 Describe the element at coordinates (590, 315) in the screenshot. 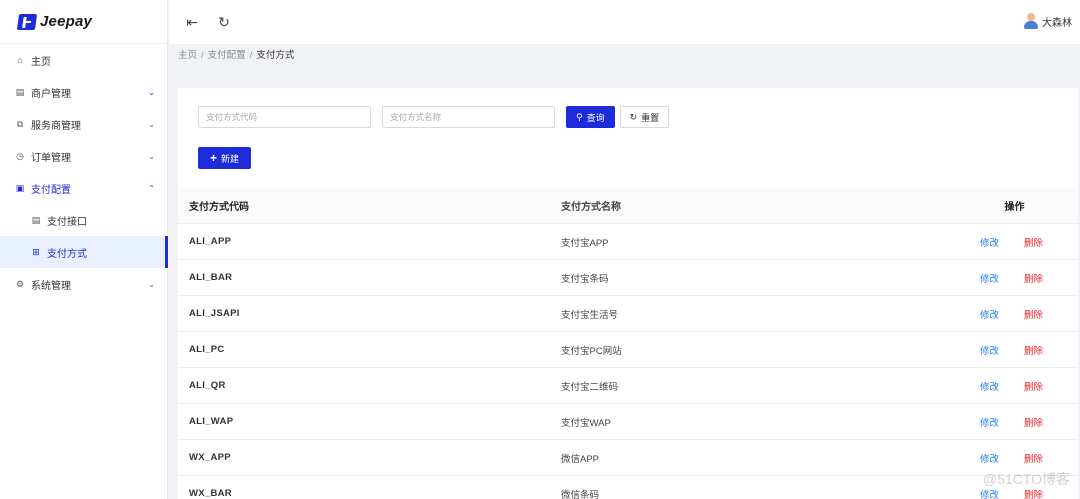

I see `cell-name: 支付宝生活号` at that location.